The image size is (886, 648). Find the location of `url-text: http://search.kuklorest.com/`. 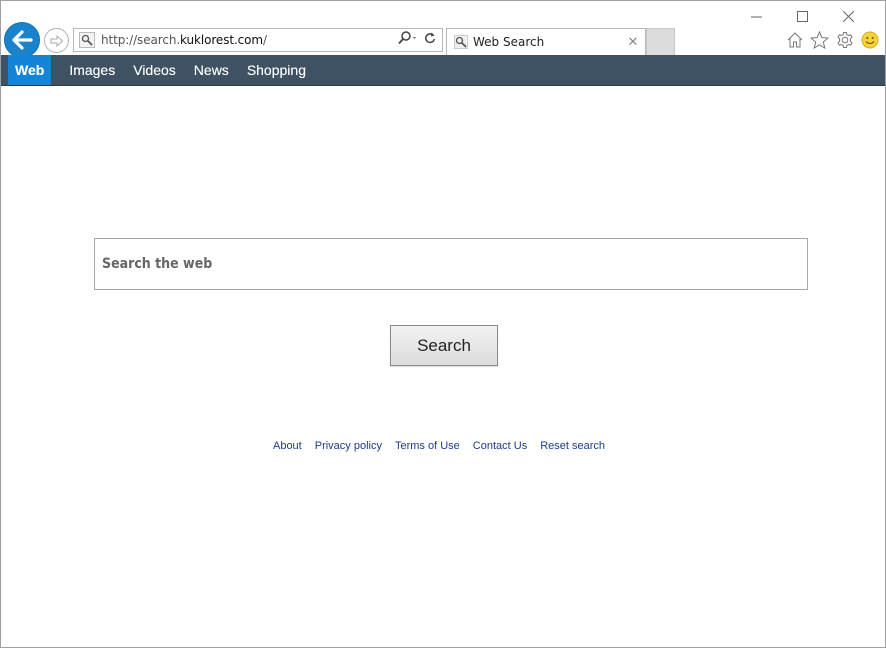

url-text: http://search.kuklorest.com/ is located at coordinates (249, 40).